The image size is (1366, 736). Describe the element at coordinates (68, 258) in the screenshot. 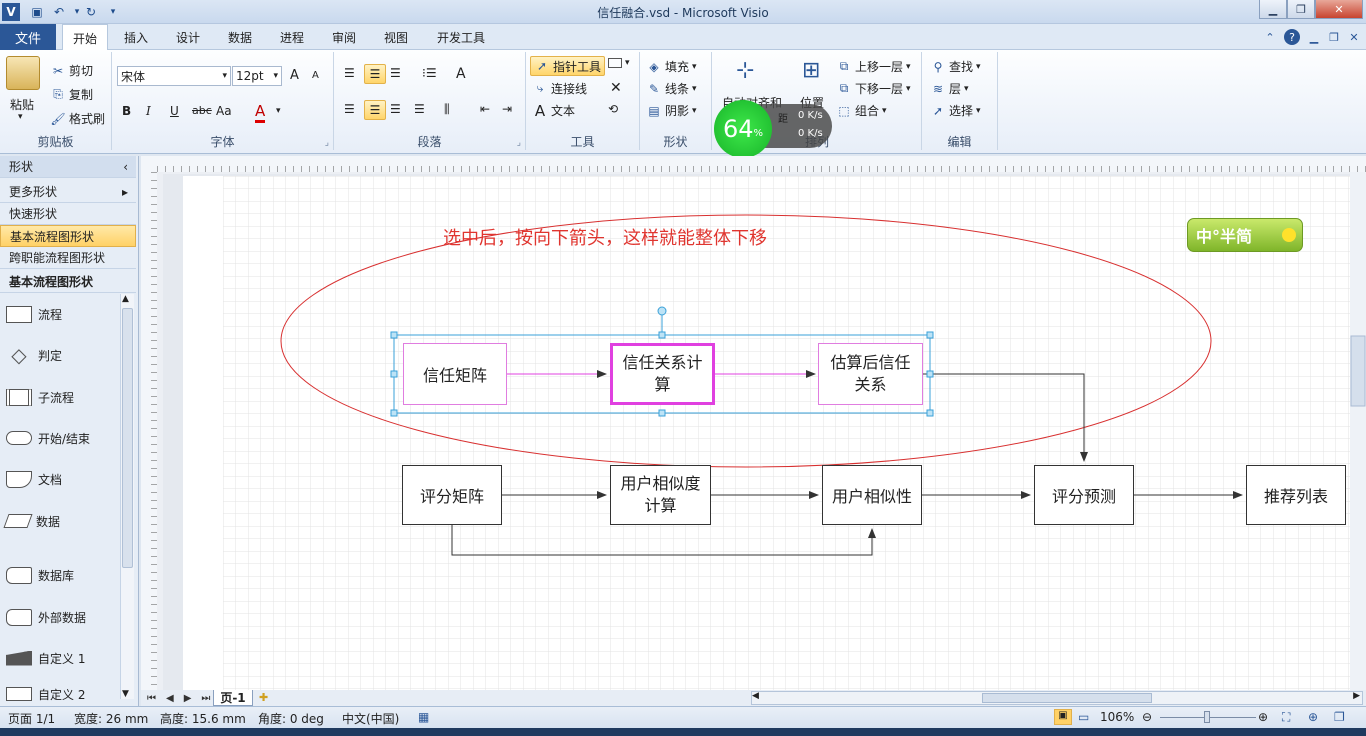

I see `cross-functional-row: 跨职能流程图形状` at that location.